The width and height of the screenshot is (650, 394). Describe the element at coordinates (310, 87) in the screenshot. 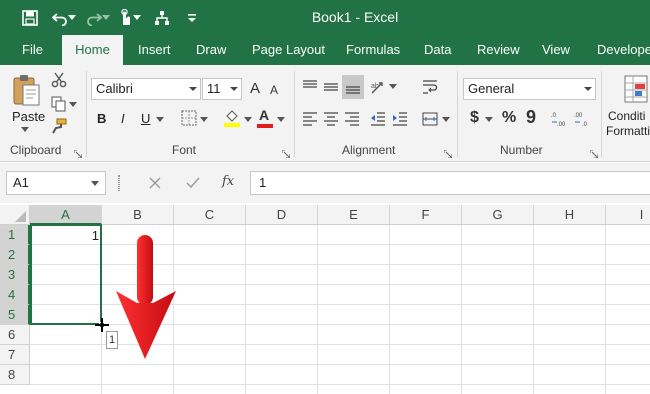

I see `align-top-icon` at that location.